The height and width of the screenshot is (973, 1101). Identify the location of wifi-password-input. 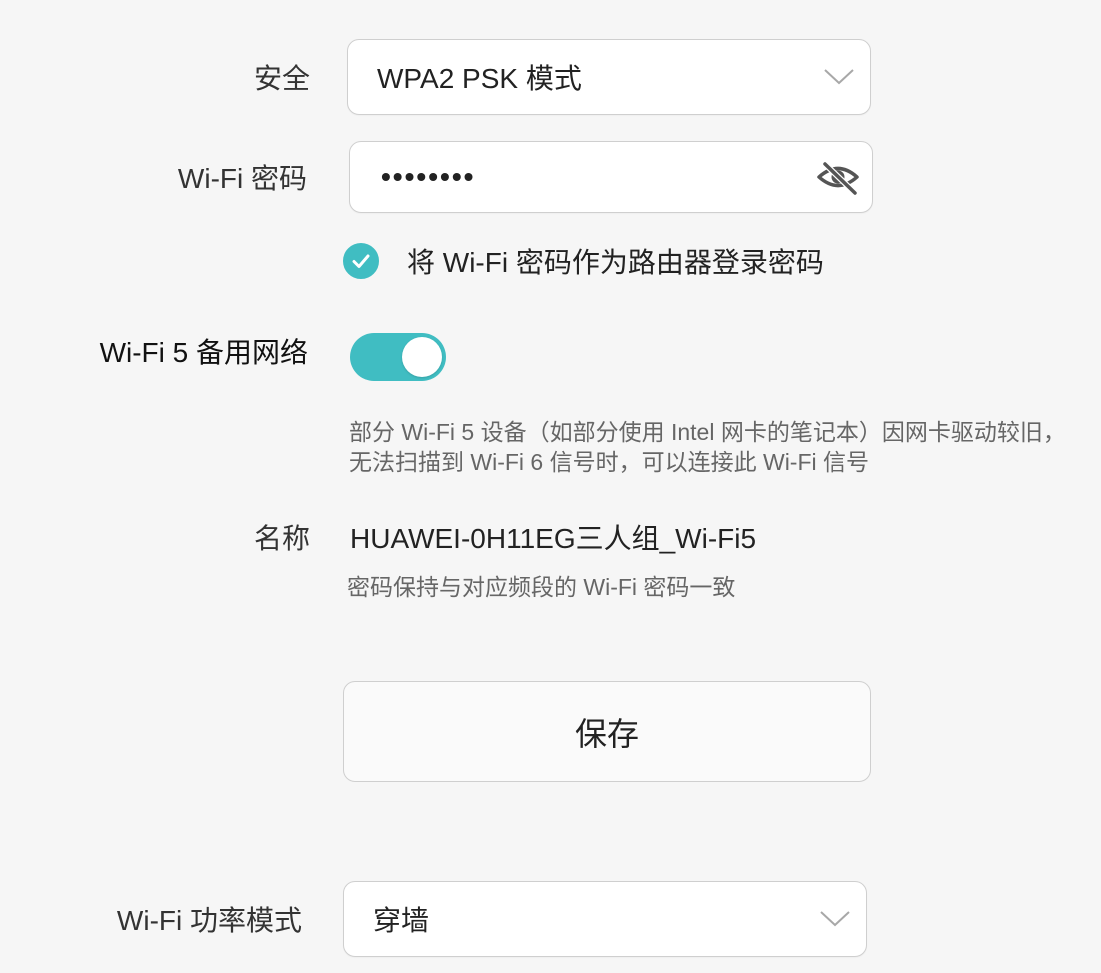
(591, 177).